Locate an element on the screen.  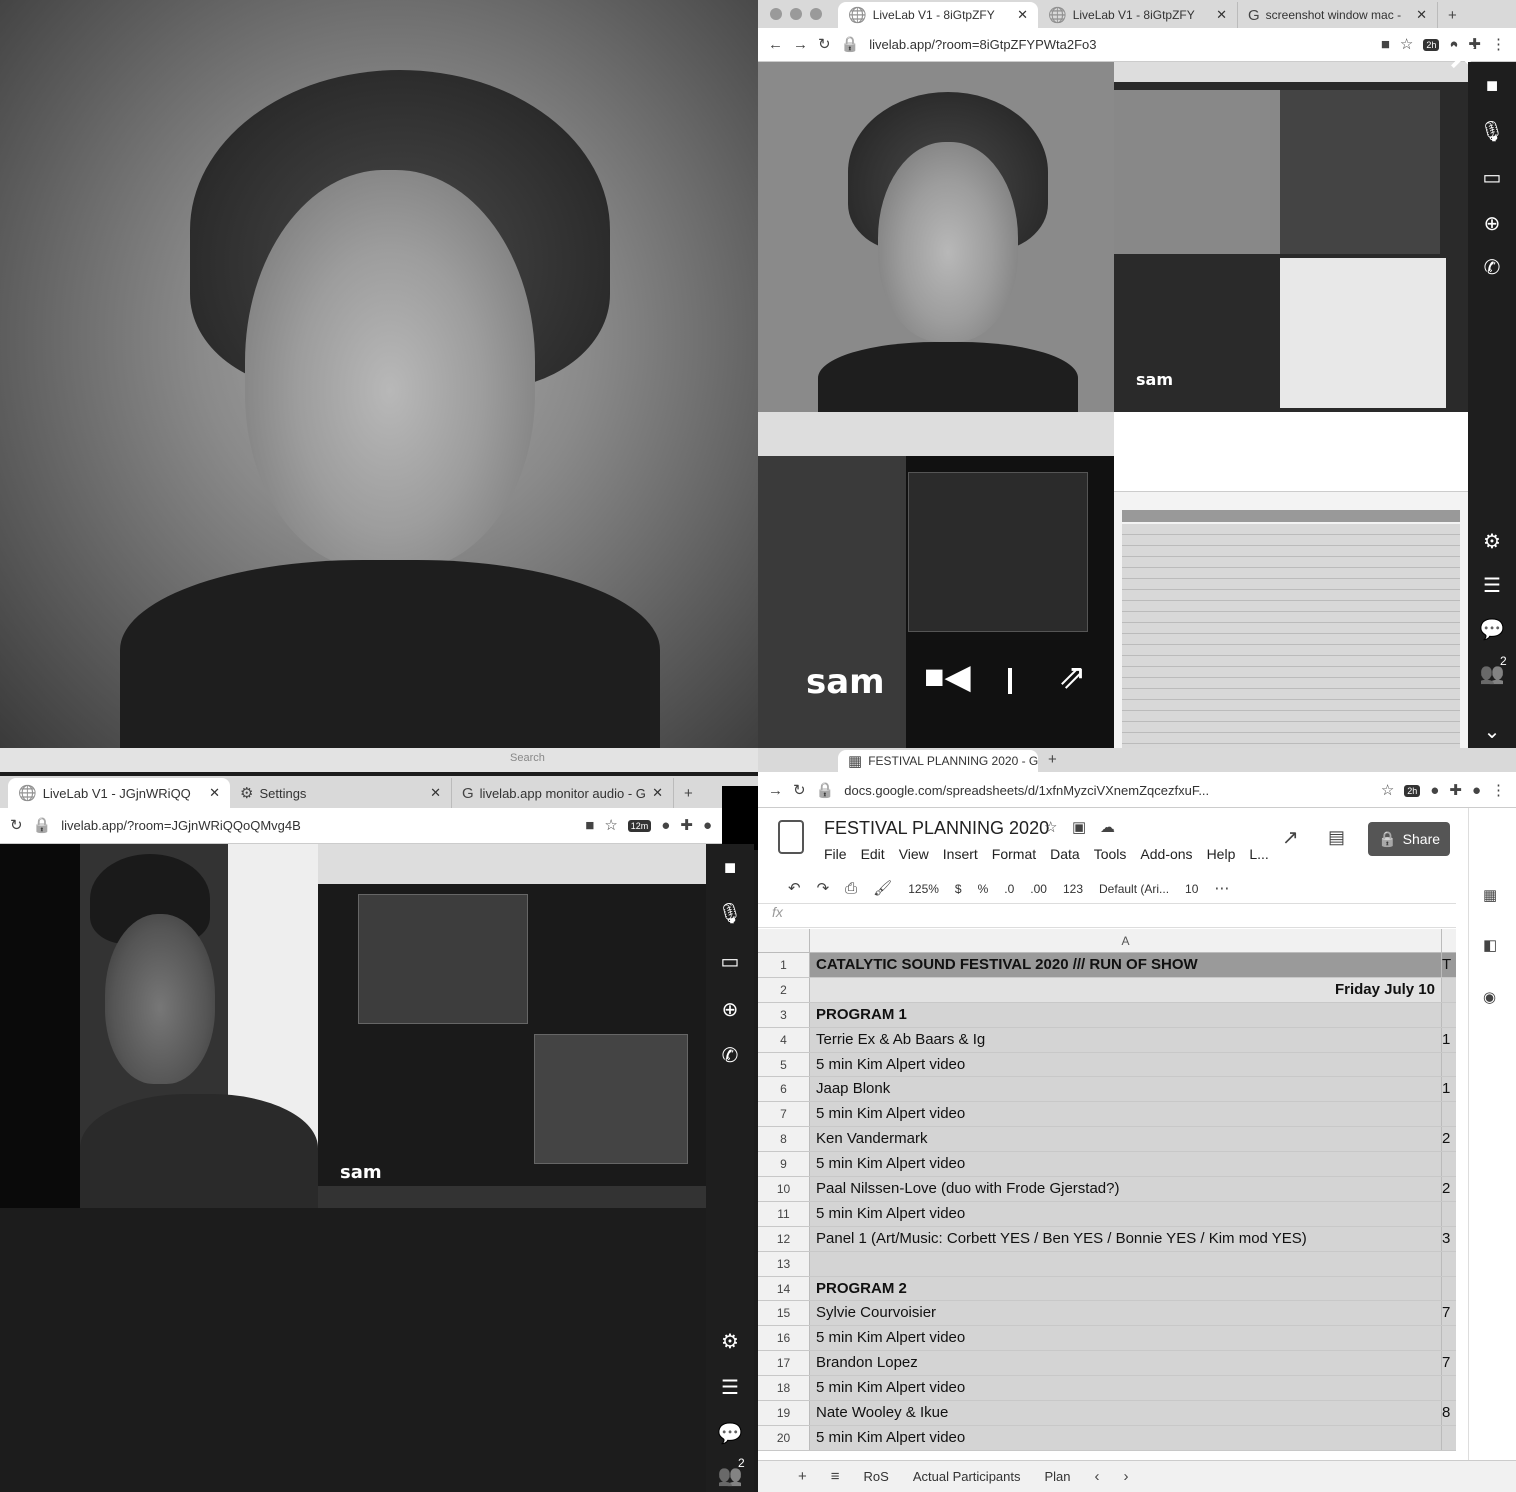
camera-icon: ■ is located at coordinates (1385, 44).